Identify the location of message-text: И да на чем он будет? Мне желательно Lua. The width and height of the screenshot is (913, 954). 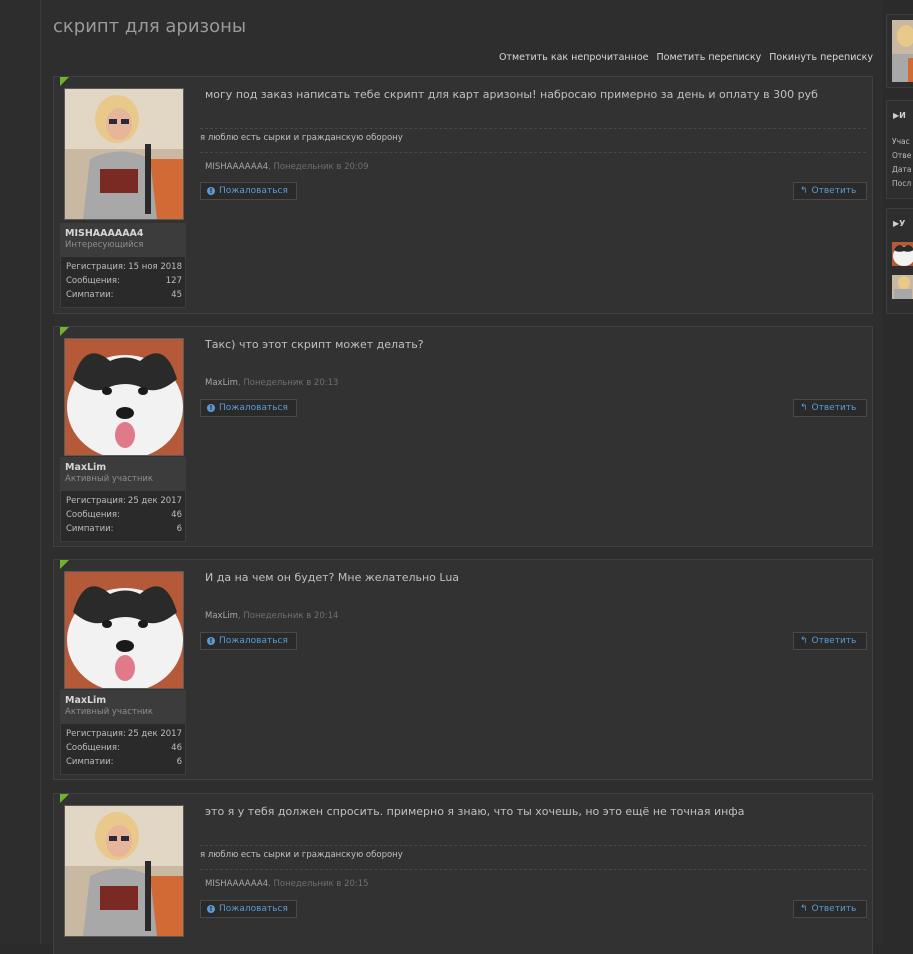
(332, 577).